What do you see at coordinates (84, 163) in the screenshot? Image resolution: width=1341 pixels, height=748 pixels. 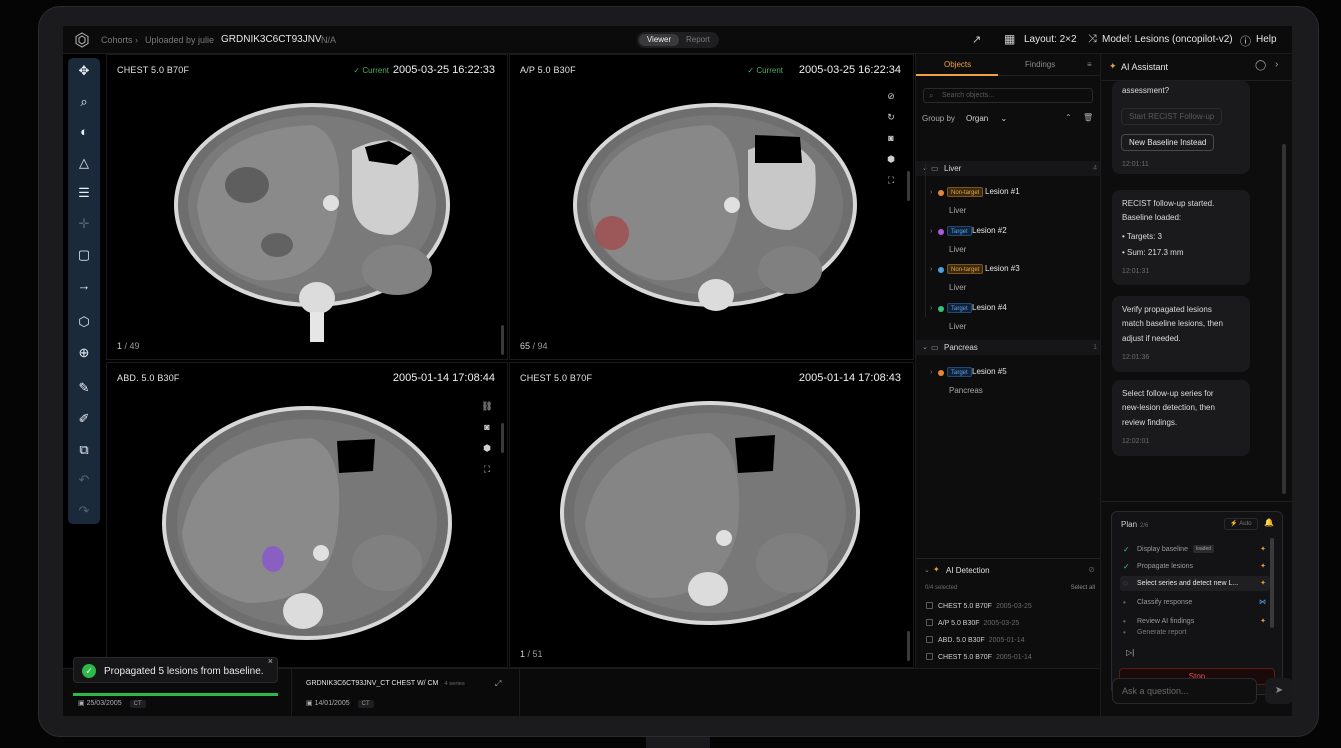 I see `angle-tool-icon: △` at bounding box center [84, 163].